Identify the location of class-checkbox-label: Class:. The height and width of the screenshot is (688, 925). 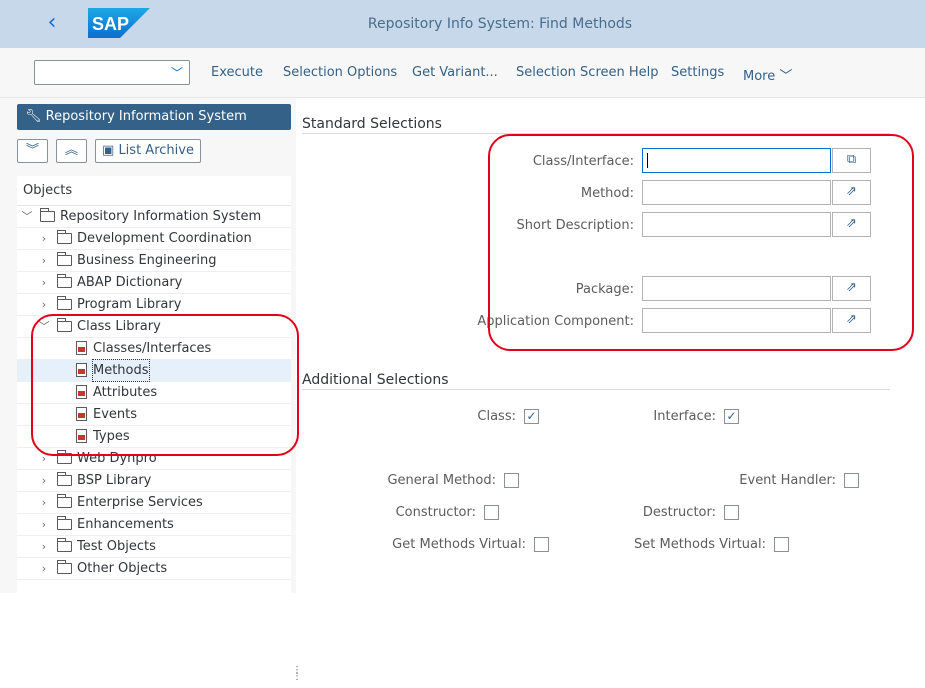
(496, 416).